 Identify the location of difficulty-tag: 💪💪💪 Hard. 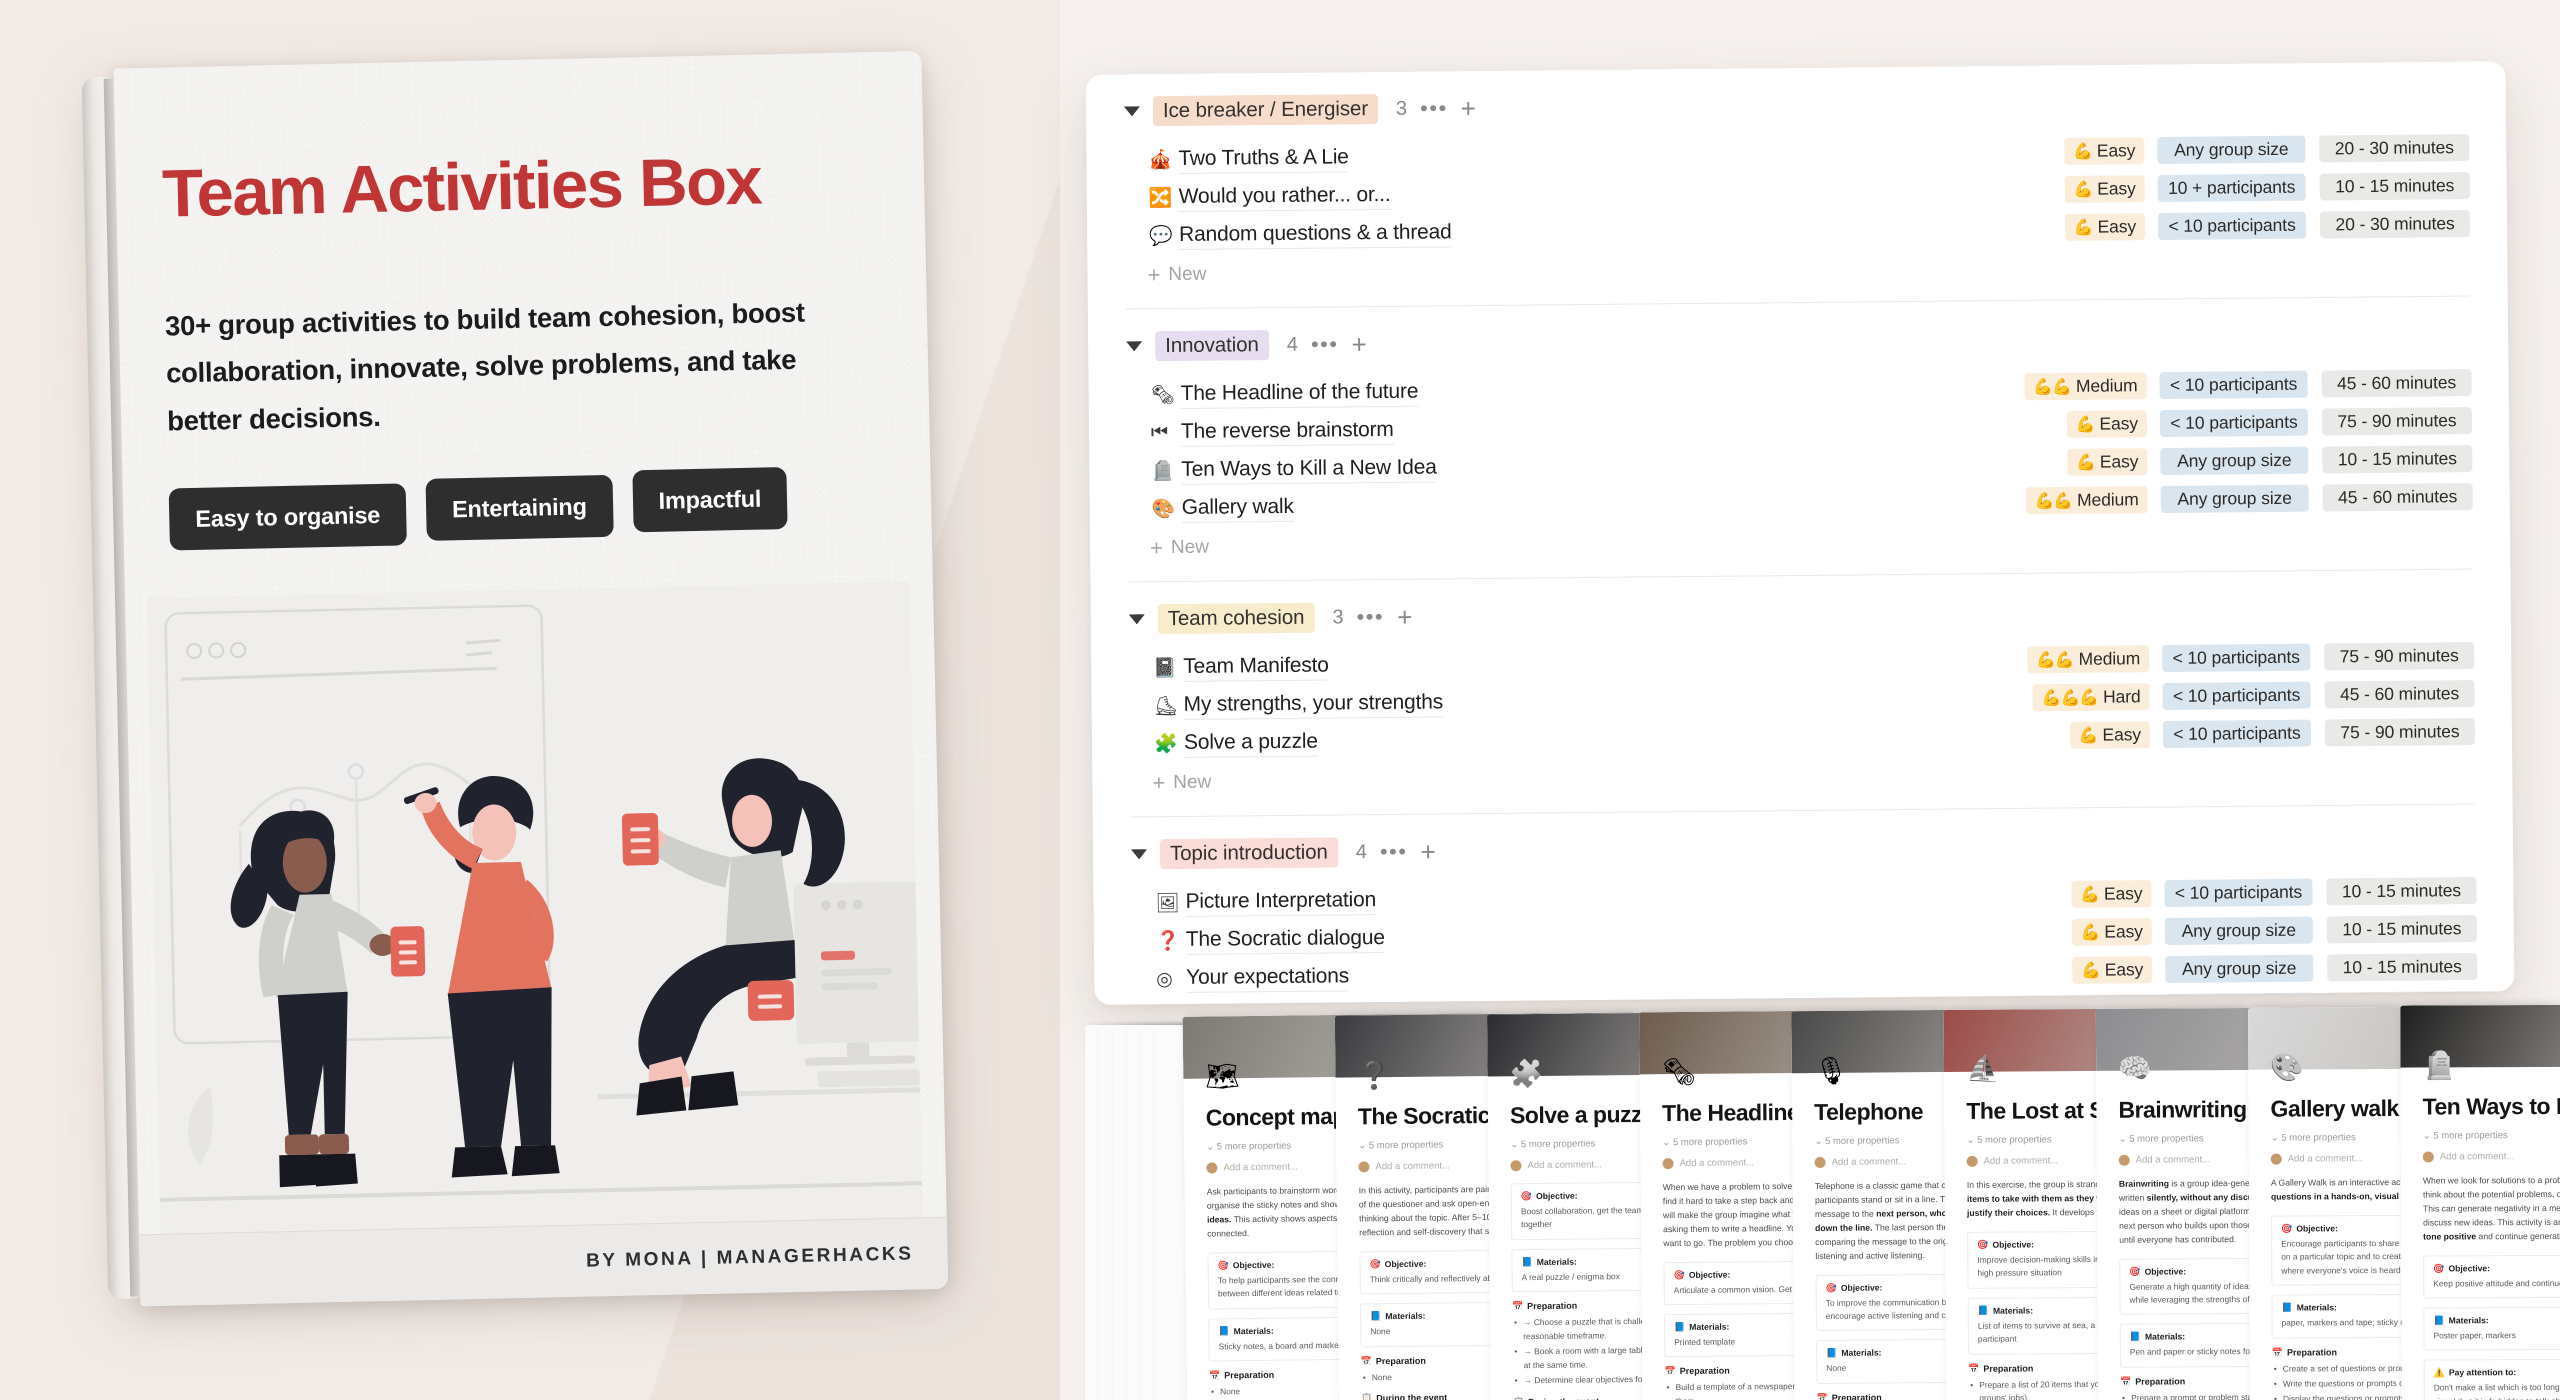
(2091, 697).